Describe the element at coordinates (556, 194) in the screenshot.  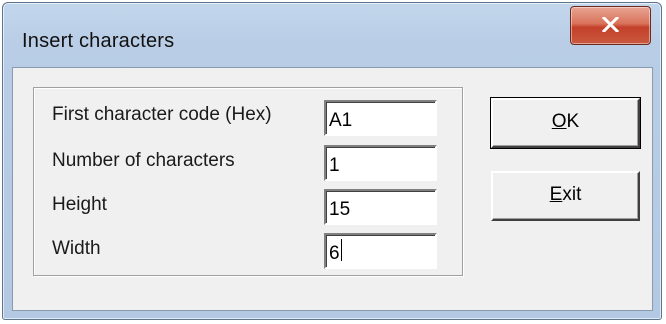
I see `exit-button-mnemonic: E` at that location.